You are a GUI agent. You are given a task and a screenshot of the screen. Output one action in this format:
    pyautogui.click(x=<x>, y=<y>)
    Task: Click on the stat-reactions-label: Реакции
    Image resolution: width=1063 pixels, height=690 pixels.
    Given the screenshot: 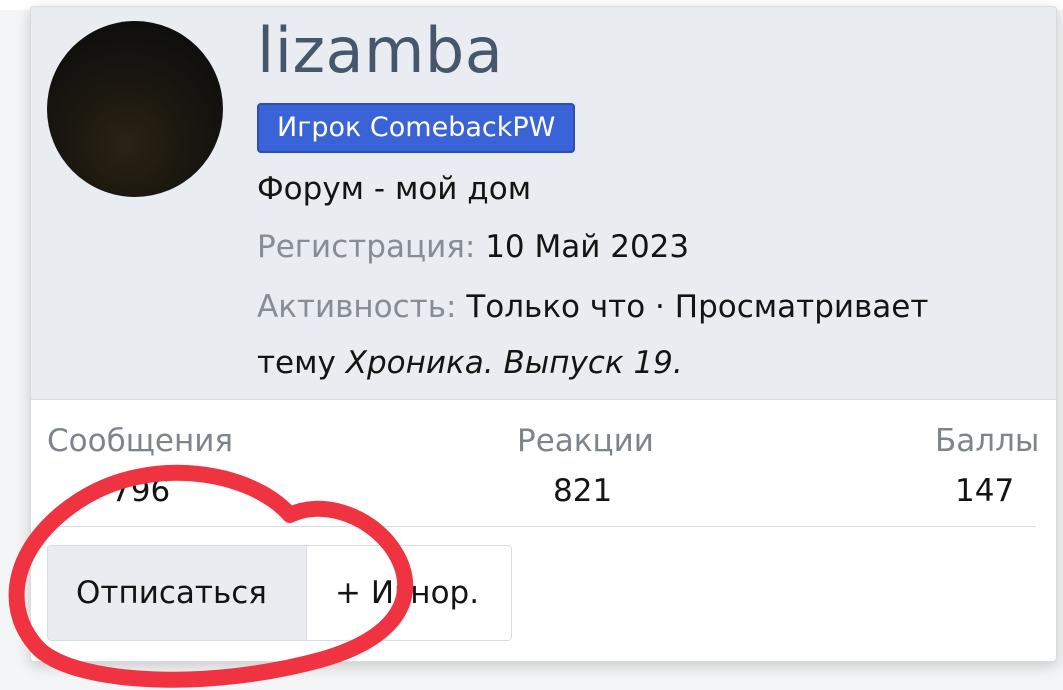 What is the action you would take?
    pyautogui.click(x=585, y=441)
    